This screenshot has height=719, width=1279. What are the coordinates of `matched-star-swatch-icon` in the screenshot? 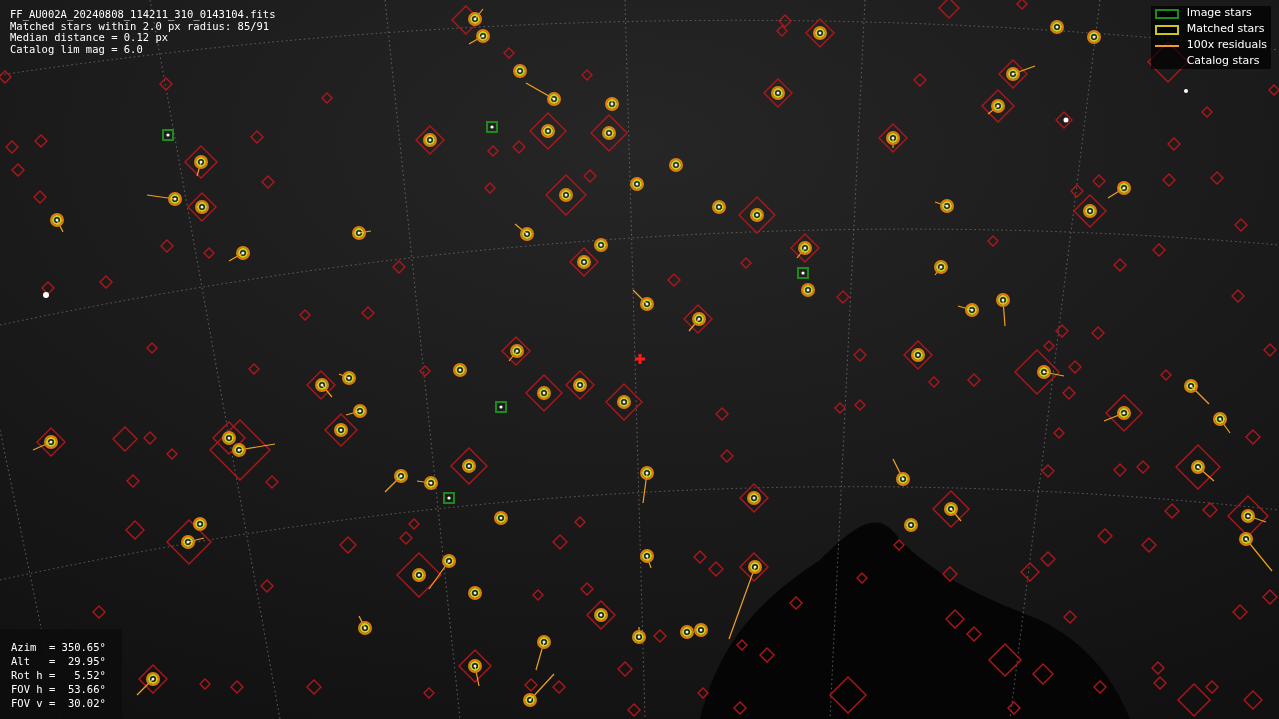 It's located at (1166, 29).